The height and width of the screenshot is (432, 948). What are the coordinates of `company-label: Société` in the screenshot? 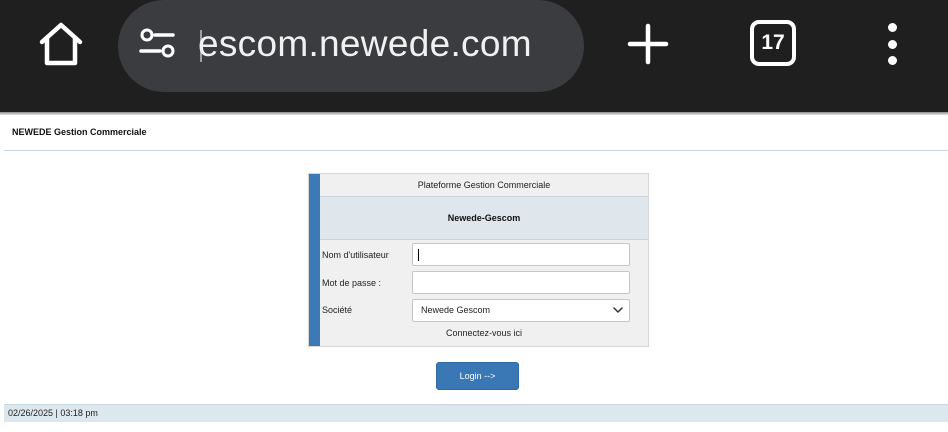 It's located at (337, 310).